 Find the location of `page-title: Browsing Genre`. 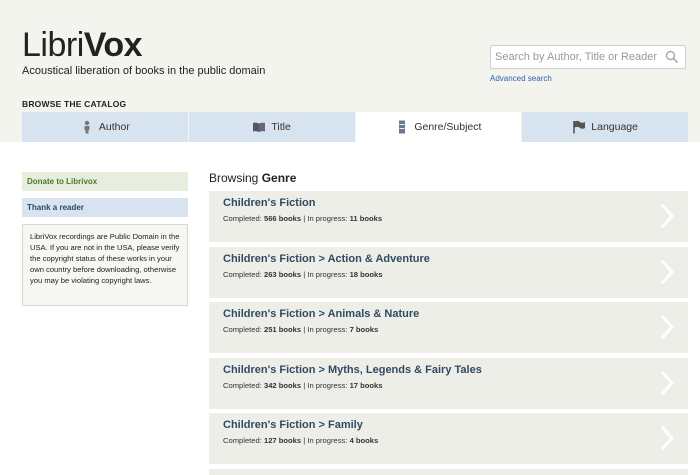

page-title: Browsing Genre is located at coordinates (252, 178).